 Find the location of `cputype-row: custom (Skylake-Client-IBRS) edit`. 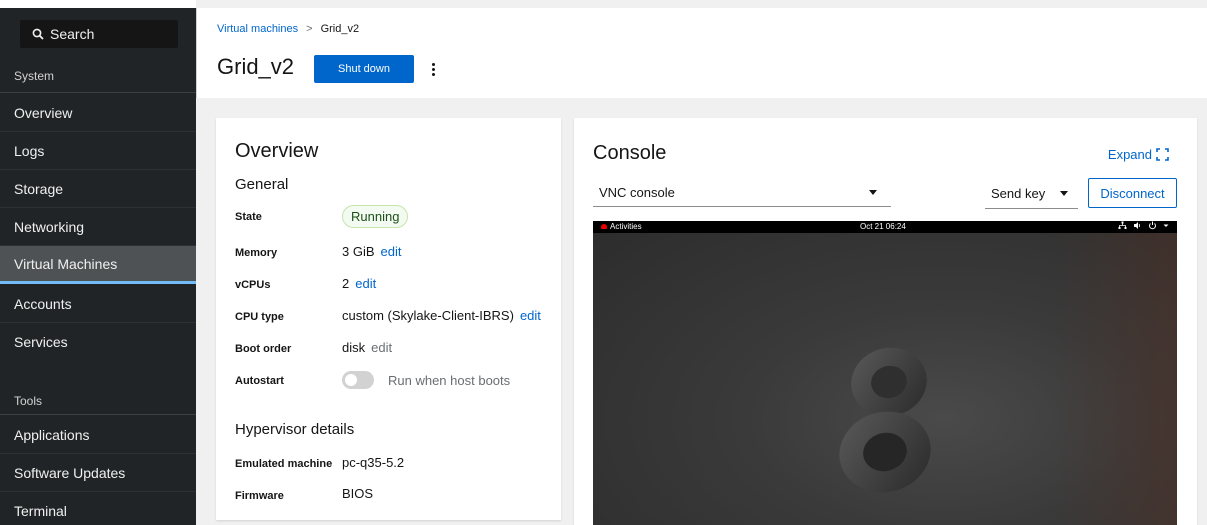

cputype-row: custom (Skylake-Client-IBRS) edit is located at coordinates (441, 315).